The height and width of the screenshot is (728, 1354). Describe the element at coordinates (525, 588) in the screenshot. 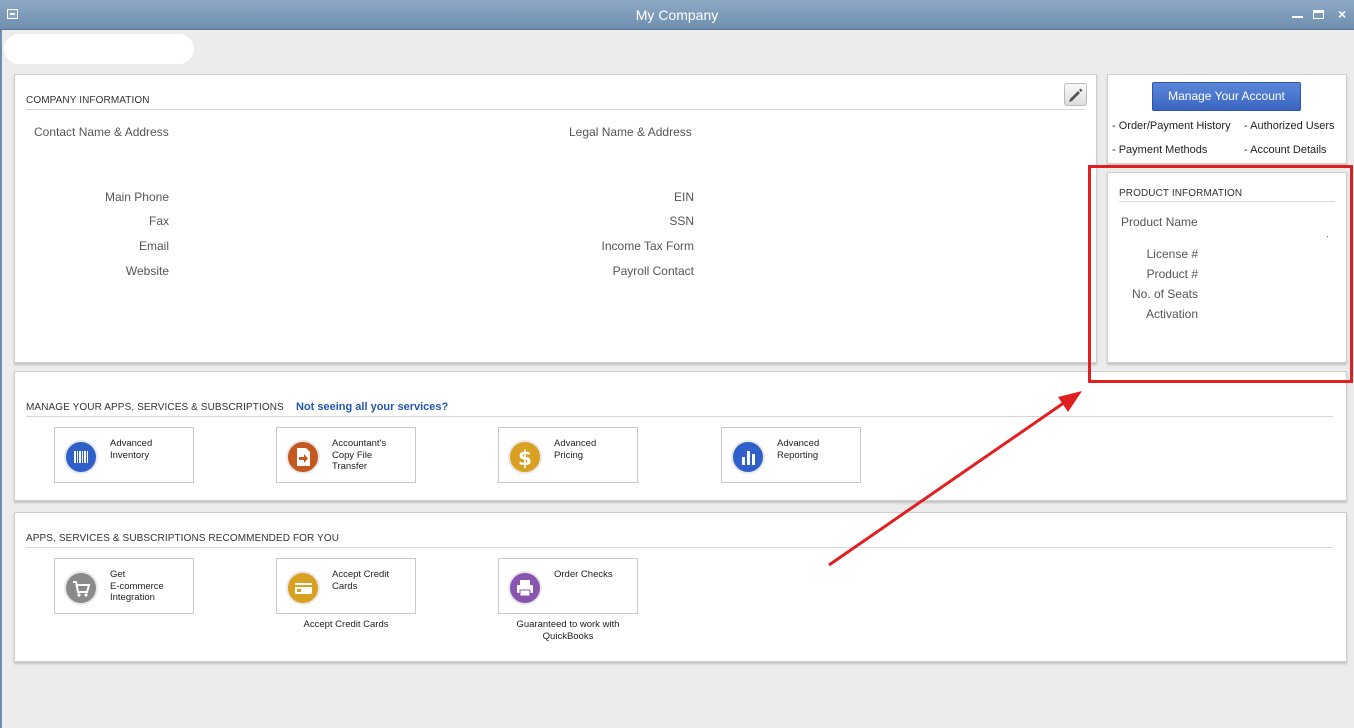

I see `printer-icon` at that location.